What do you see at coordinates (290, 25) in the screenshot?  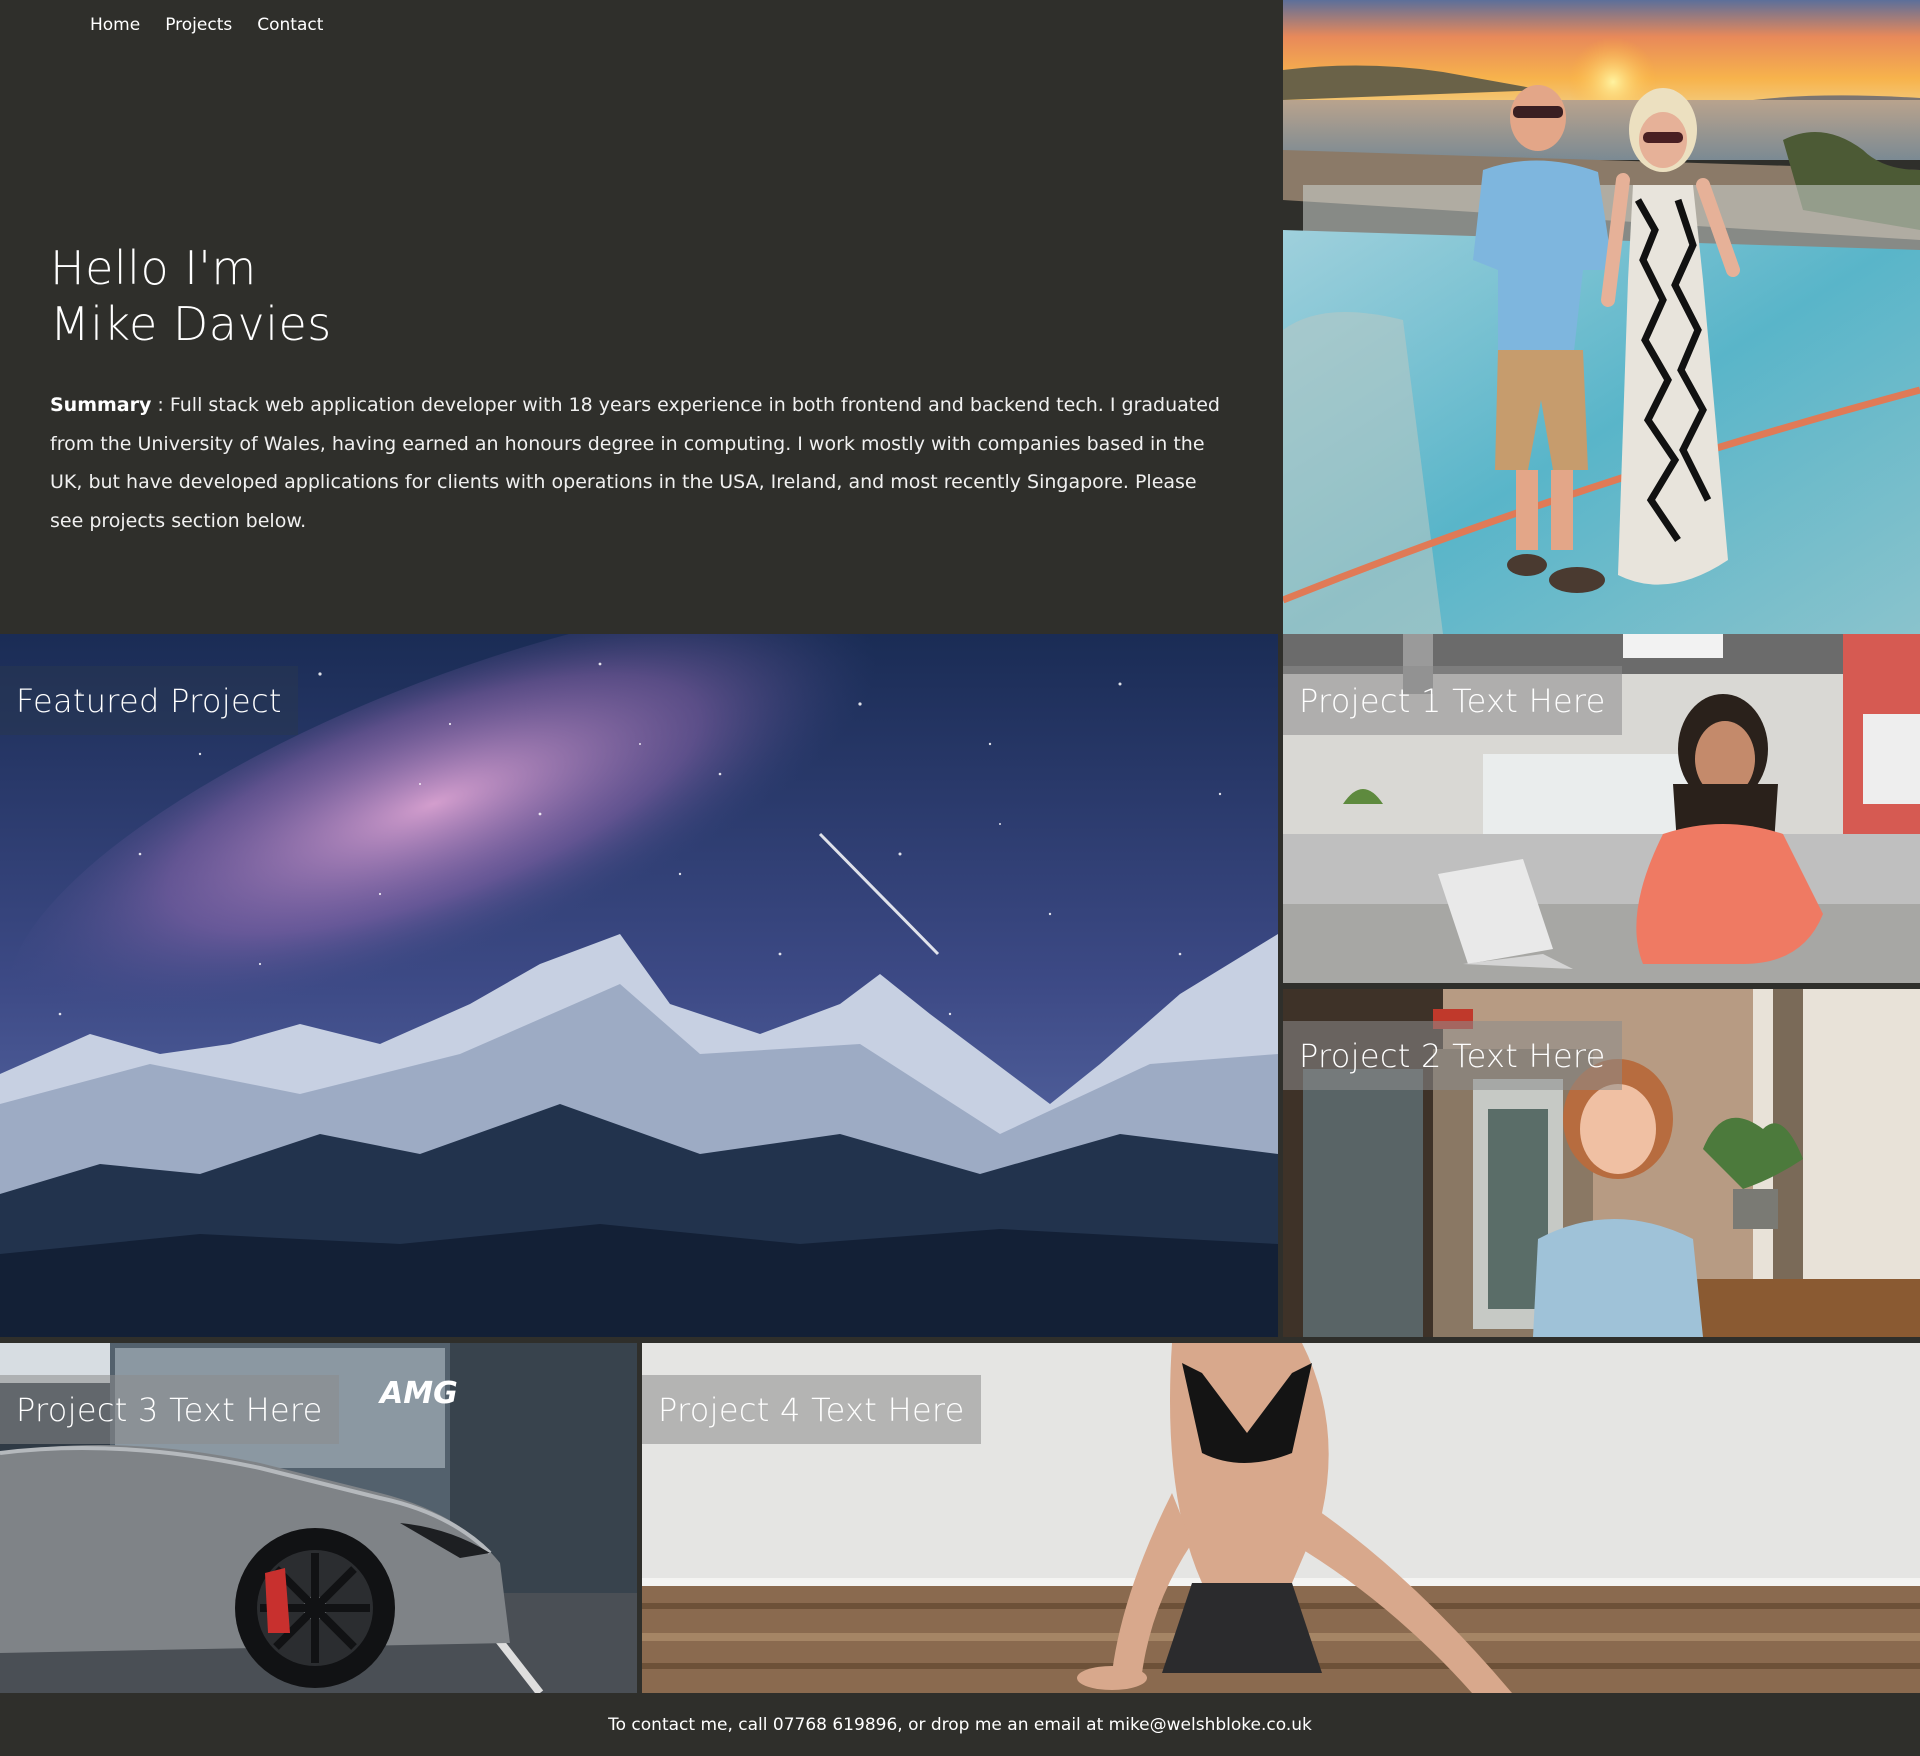 I see `nav-contact: Contact` at bounding box center [290, 25].